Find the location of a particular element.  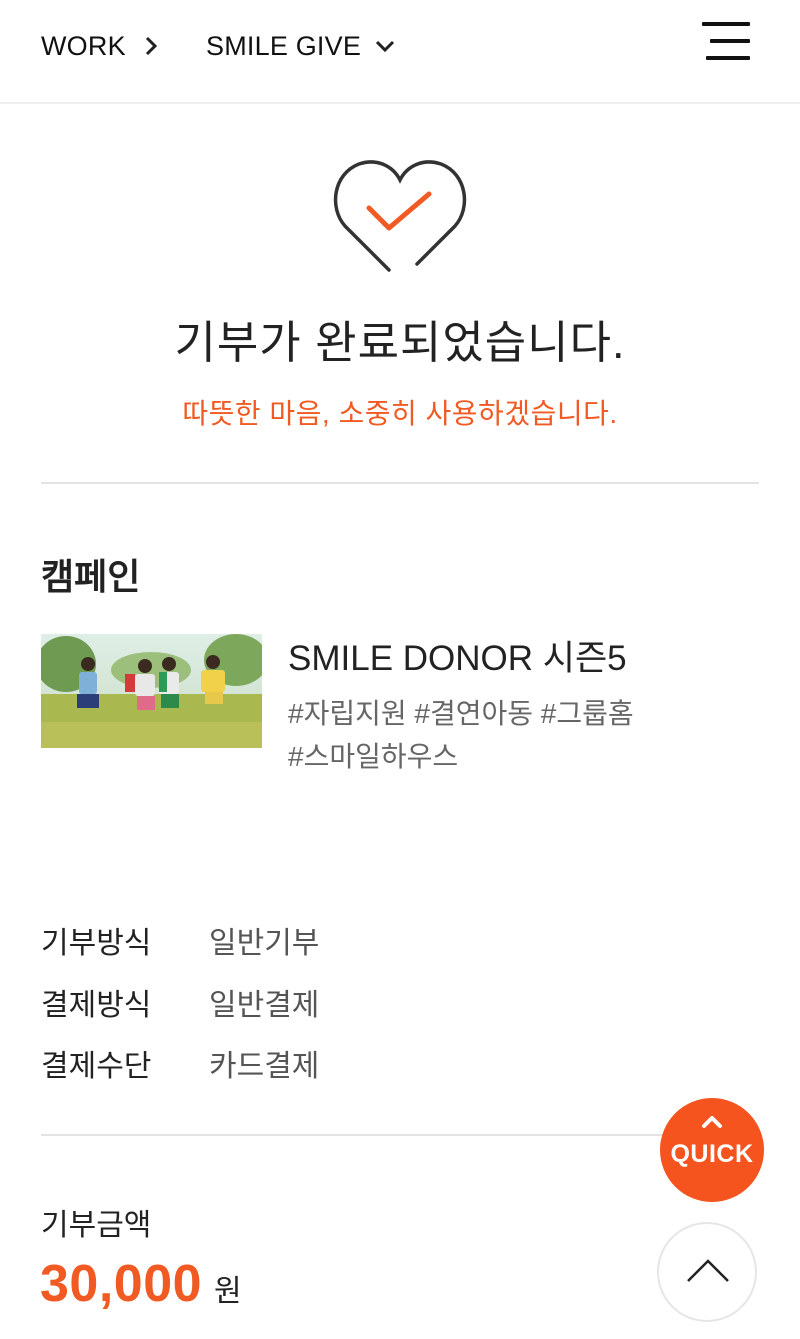

amount-unit: 원 is located at coordinates (228, 1291).